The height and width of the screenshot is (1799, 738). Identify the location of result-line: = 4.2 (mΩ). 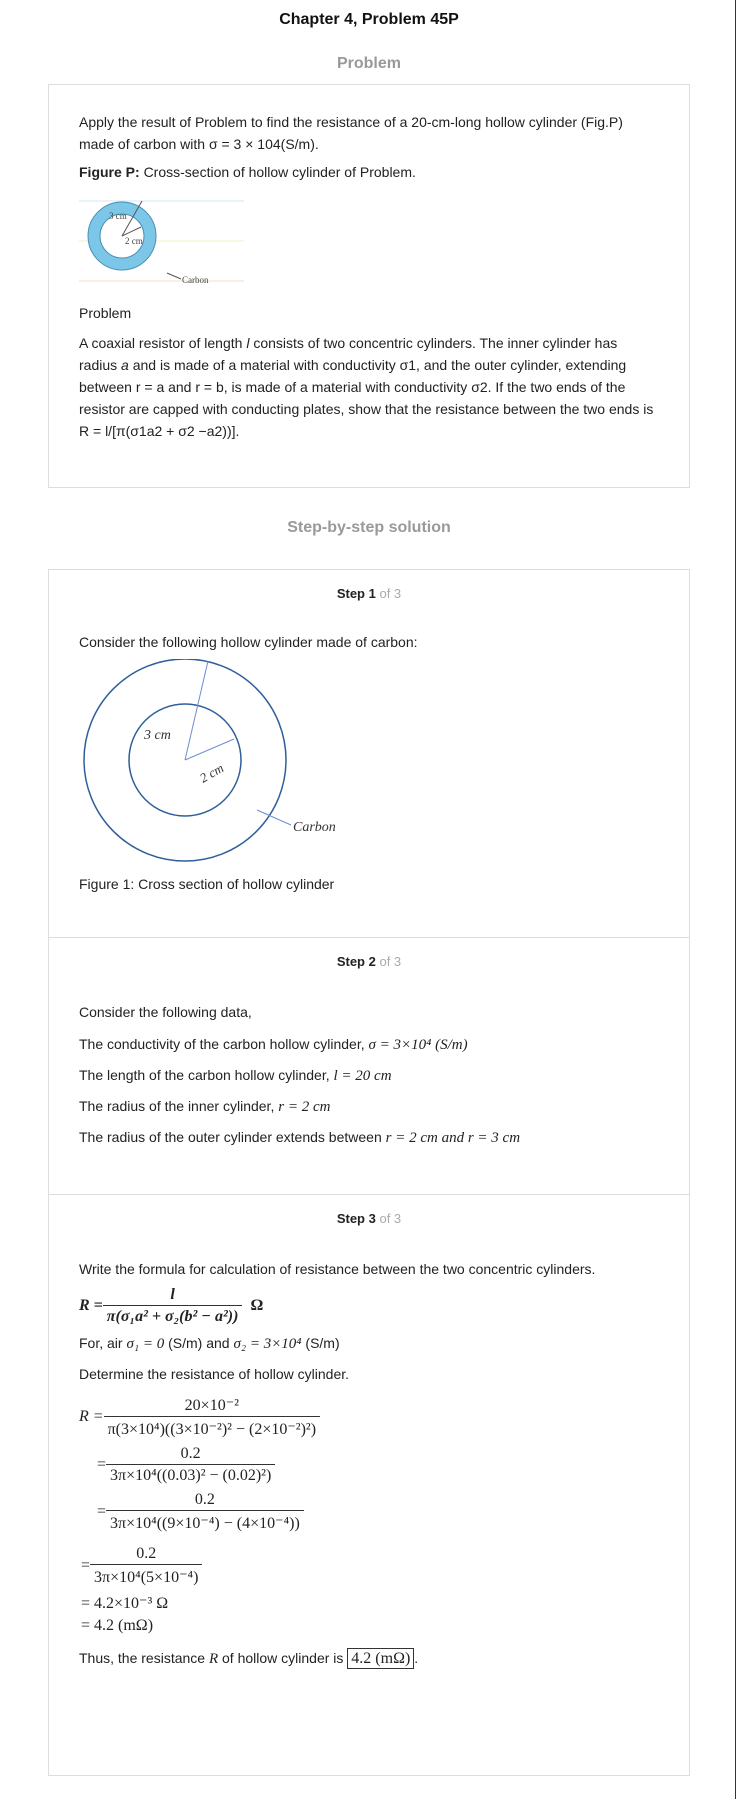
(117, 1625).